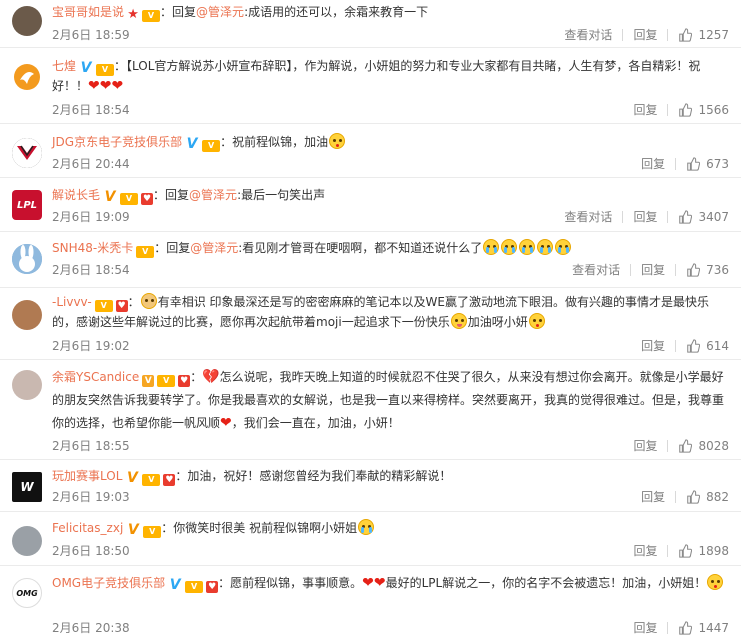 The image size is (741, 638). What do you see at coordinates (390, 270) in the screenshot?
I see `comment-meta: 2月6日 18:54 查看对话 回复 736` at bounding box center [390, 270].